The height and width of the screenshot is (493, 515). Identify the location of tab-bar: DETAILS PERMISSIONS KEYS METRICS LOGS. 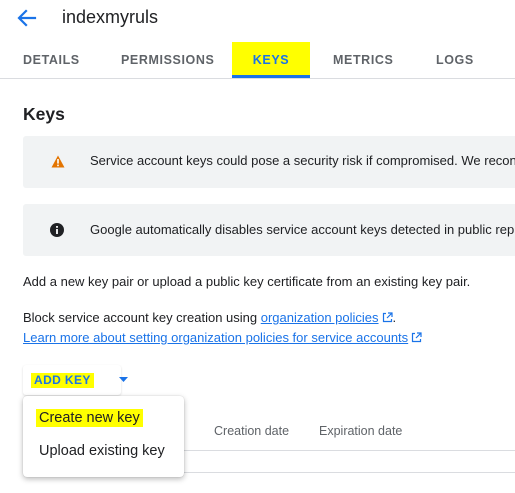
(257, 60).